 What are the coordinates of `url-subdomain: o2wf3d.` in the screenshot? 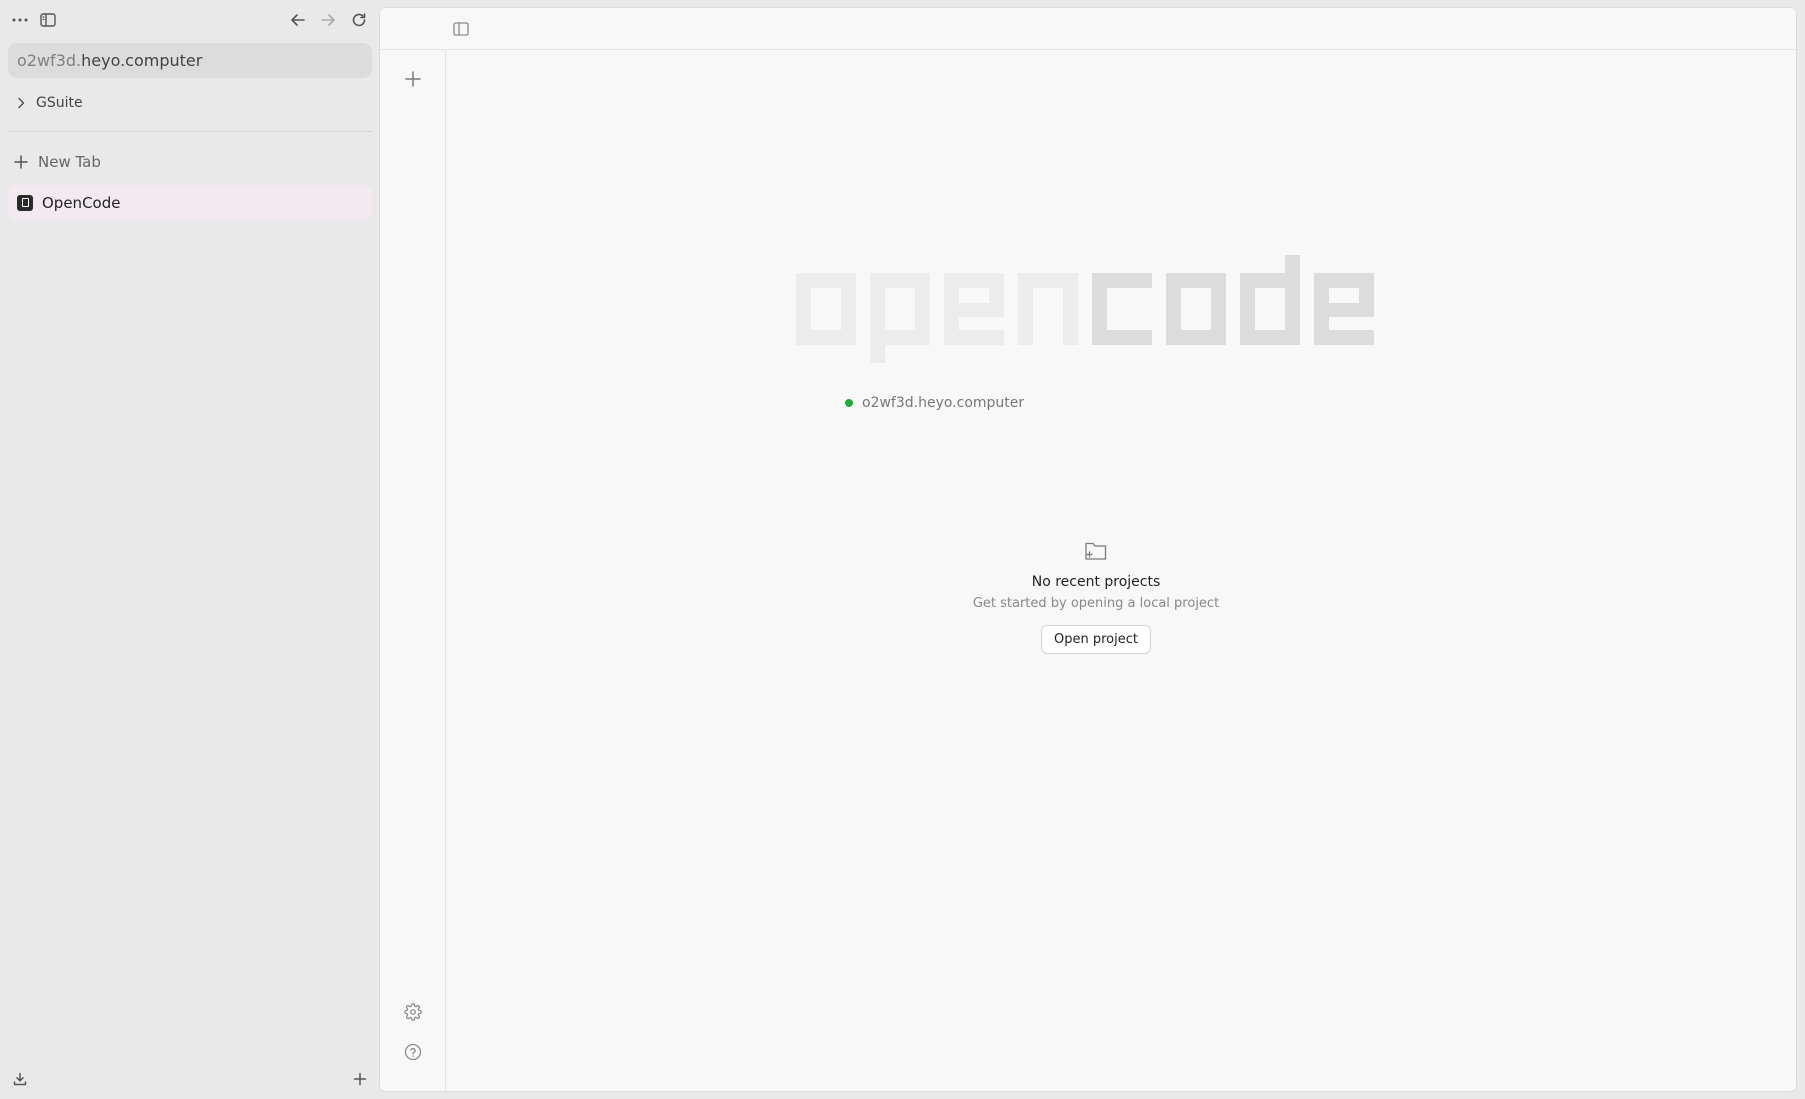 It's located at (49, 60).